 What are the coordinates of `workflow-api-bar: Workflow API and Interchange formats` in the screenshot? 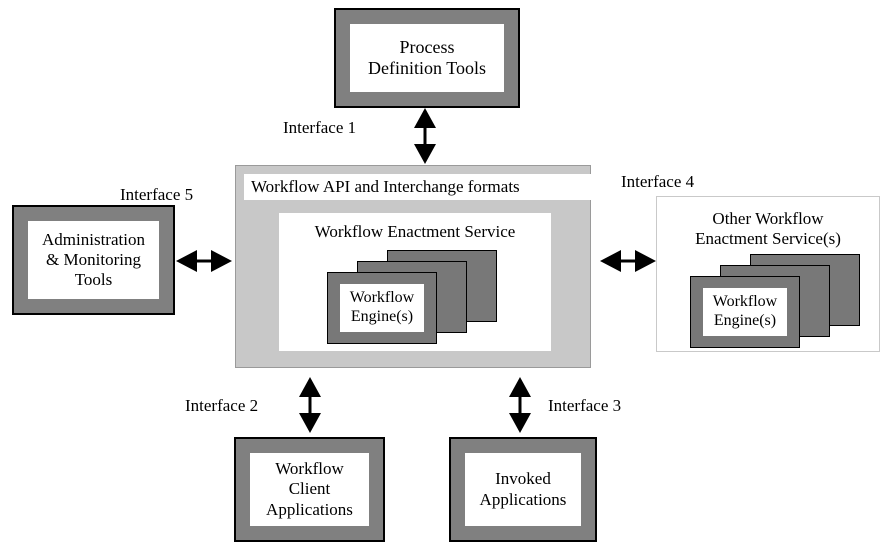 It's located at (417, 187).